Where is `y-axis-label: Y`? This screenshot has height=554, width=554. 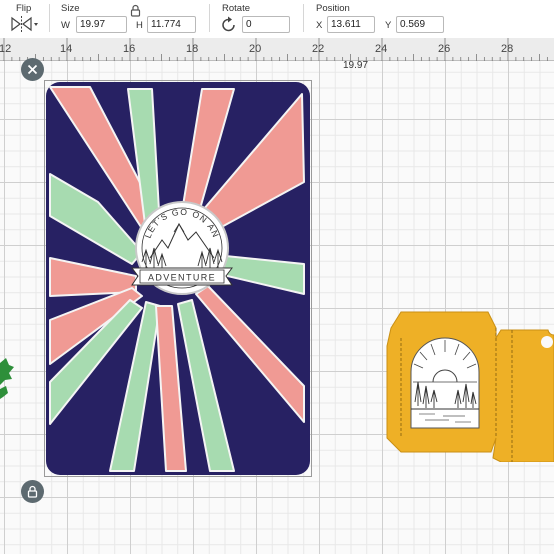
y-axis-label: Y is located at coordinates (388, 25).